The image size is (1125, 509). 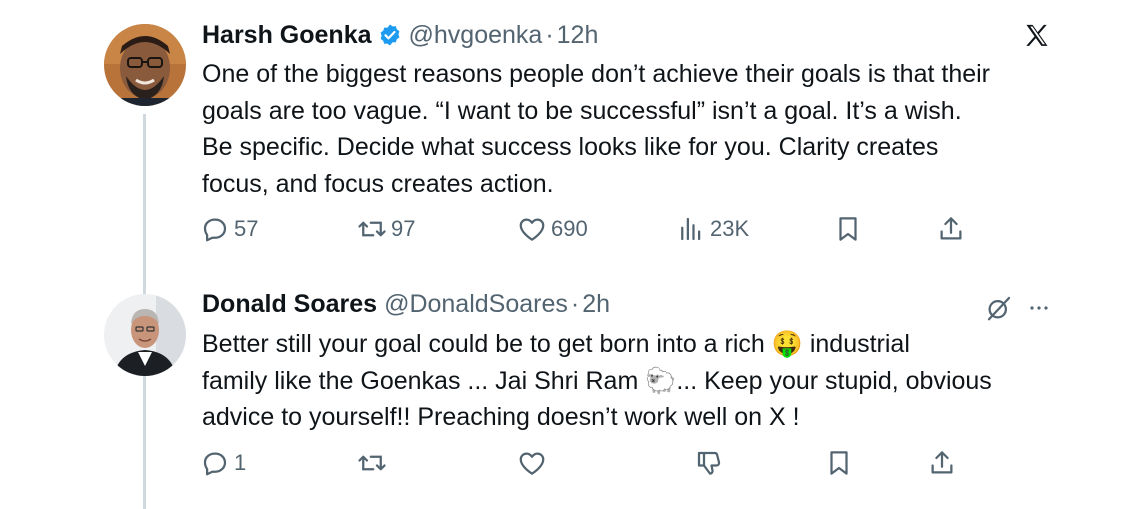 What do you see at coordinates (730, 228) in the screenshot?
I see `views-count: 23K` at bounding box center [730, 228].